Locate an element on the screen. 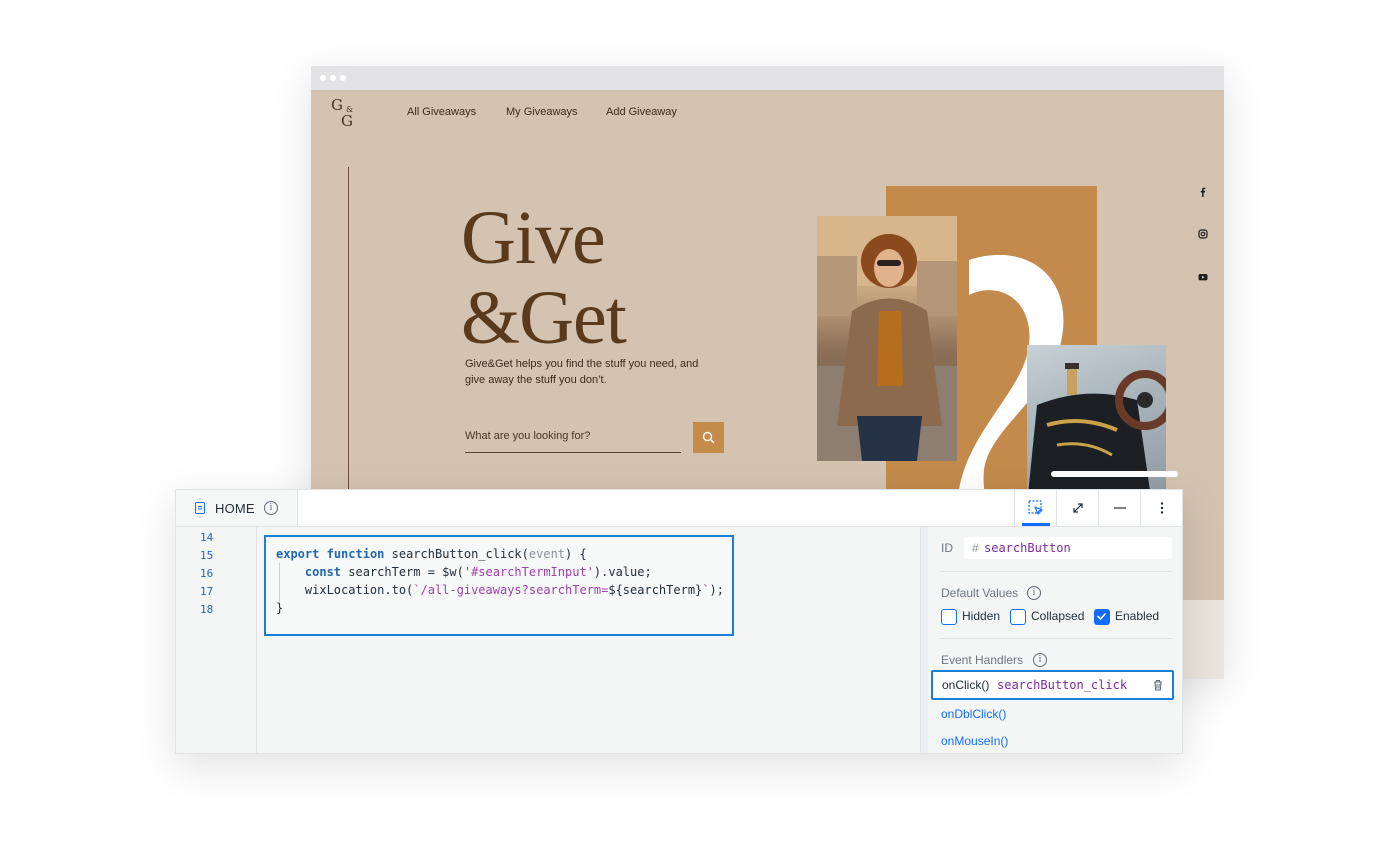  instagram-icon is located at coordinates (1203, 233).